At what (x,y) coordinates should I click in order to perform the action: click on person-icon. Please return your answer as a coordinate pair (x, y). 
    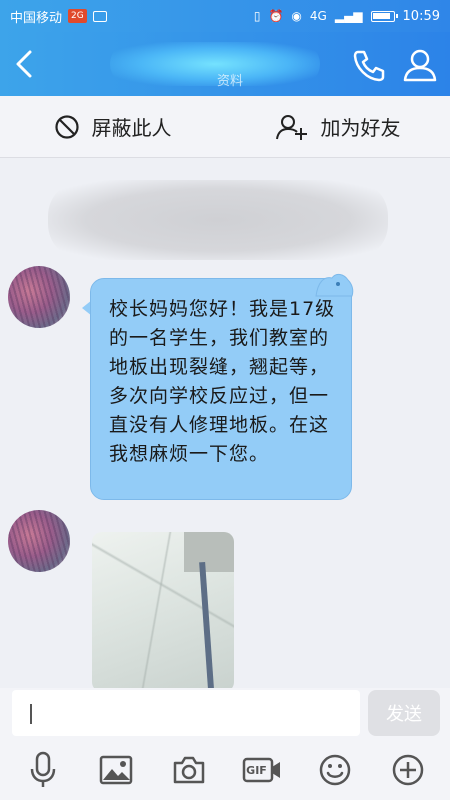
    Looking at the image, I should click on (420, 65).